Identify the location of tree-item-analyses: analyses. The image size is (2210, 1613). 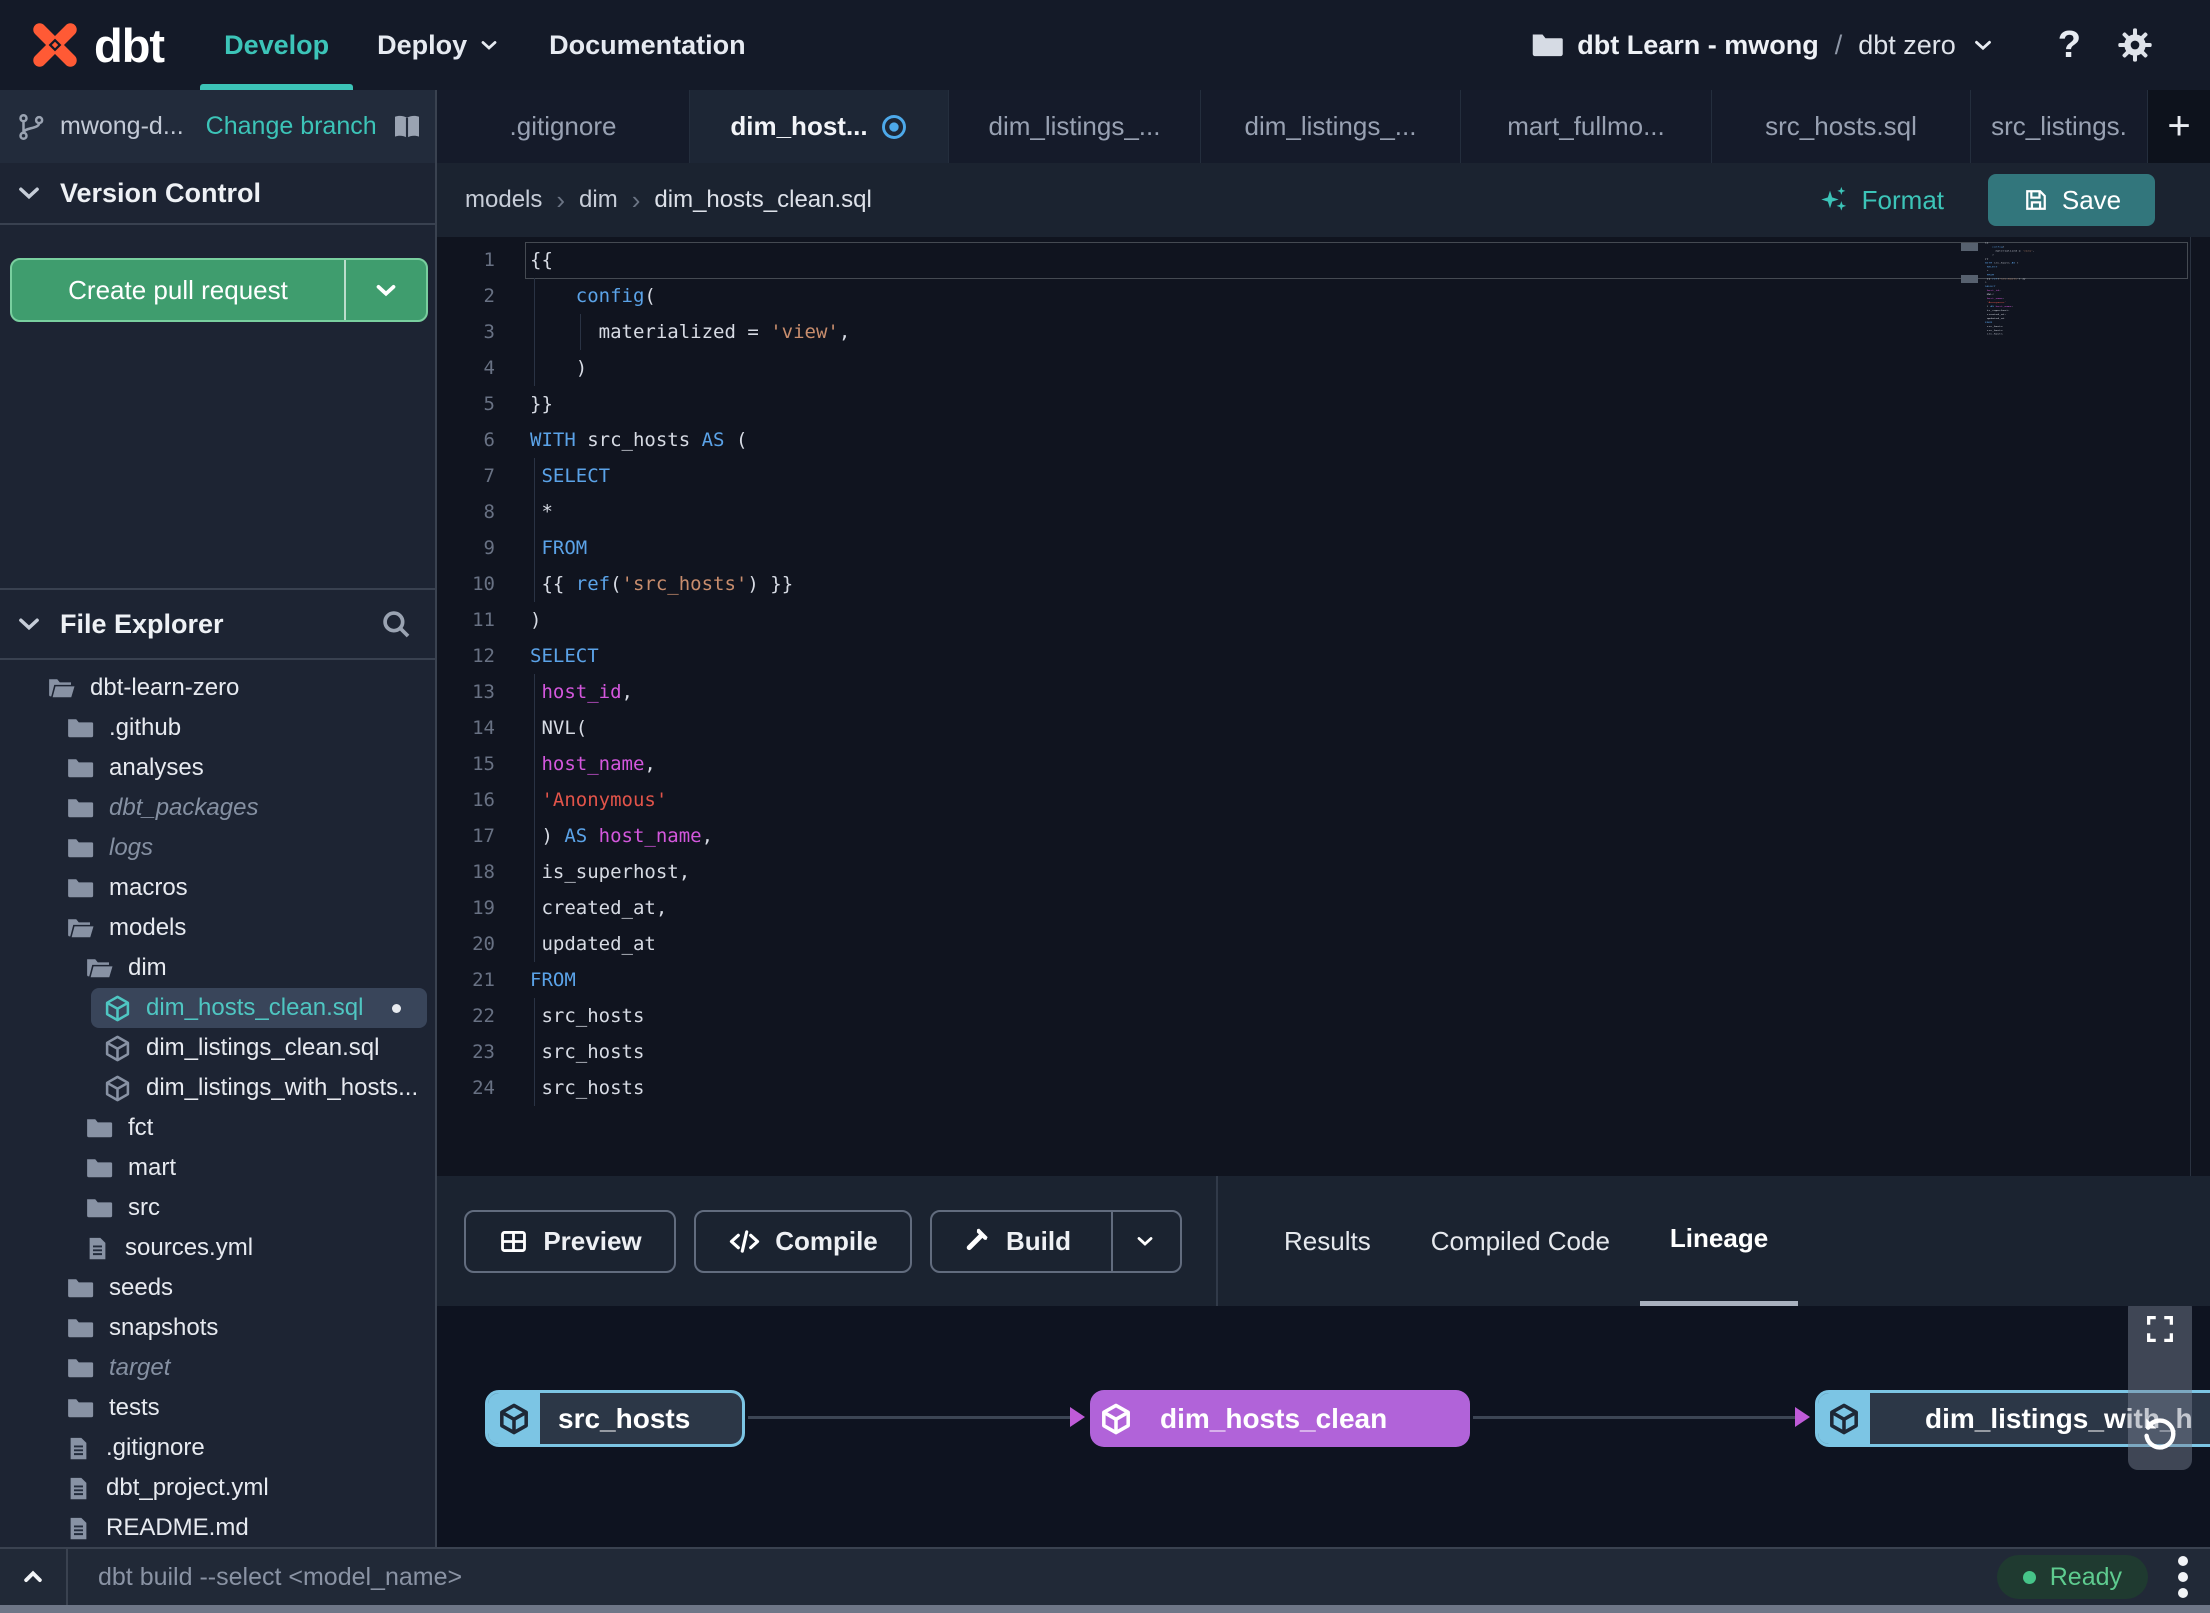
(217, 768).